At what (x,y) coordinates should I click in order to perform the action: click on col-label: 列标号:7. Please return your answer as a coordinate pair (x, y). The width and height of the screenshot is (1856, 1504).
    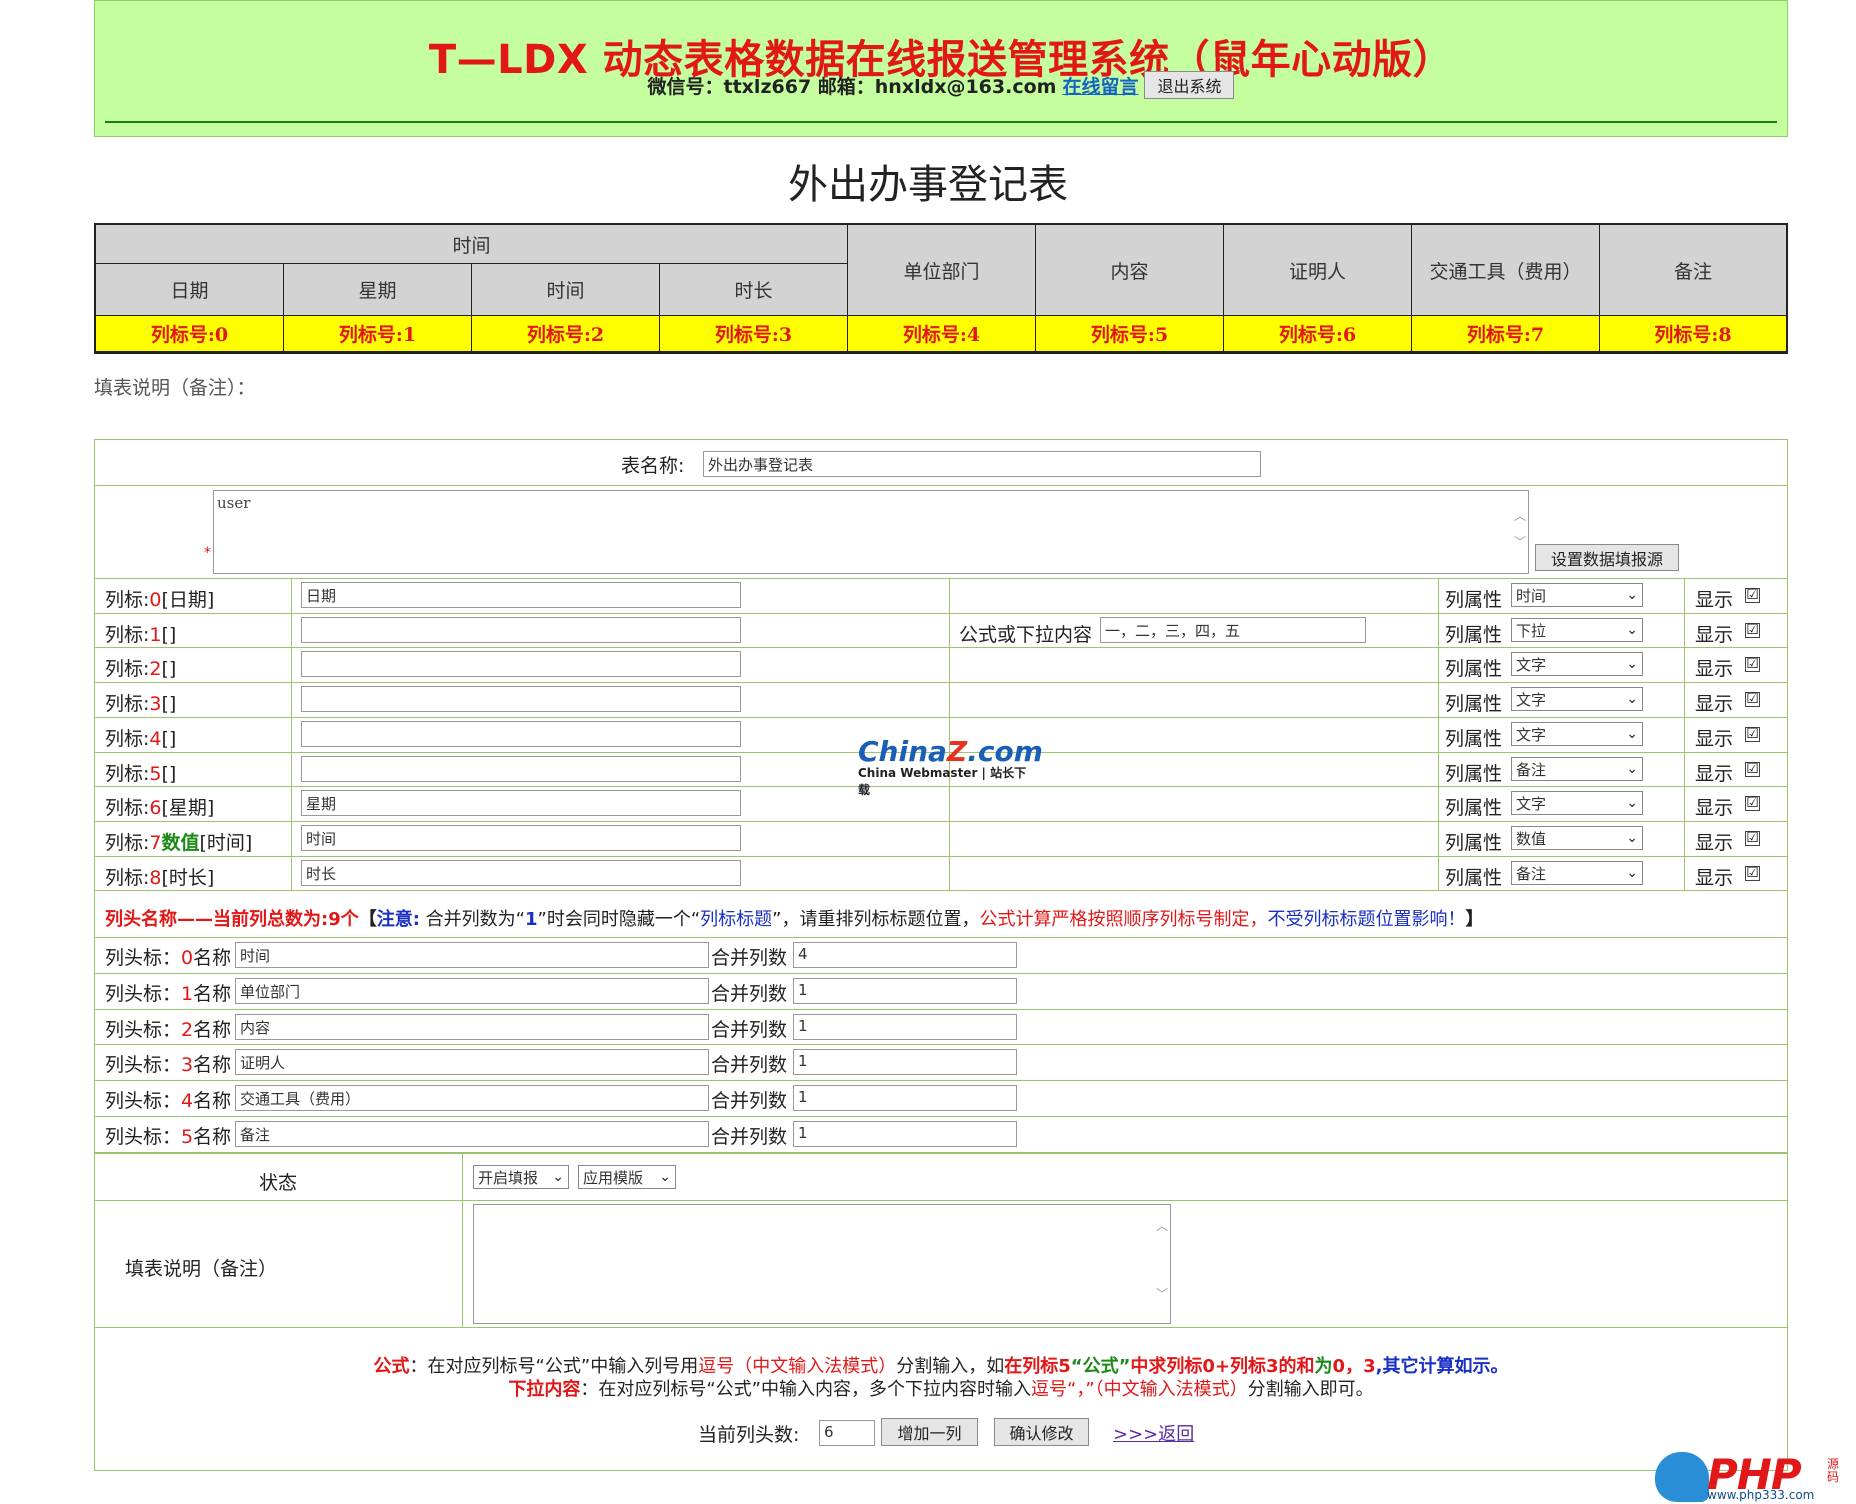
    Looking at the image, I should click on (1506, 334).